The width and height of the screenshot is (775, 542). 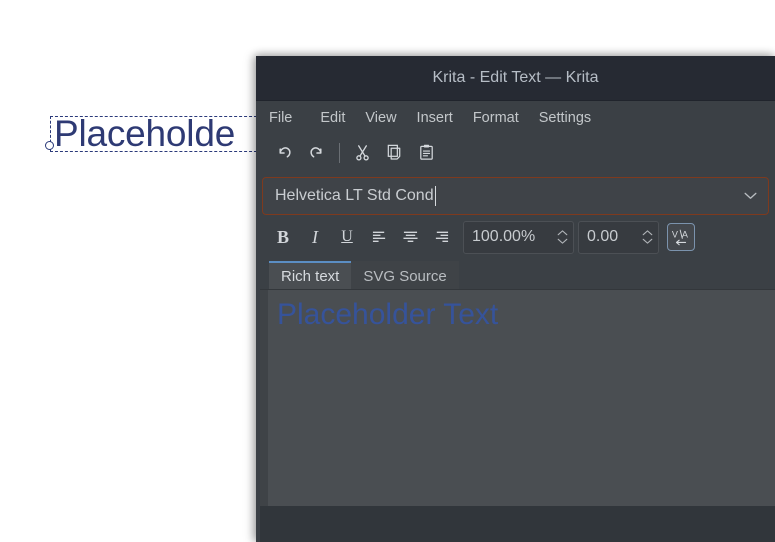 I want to click on align-right-icon, so click(x=441, y=236).